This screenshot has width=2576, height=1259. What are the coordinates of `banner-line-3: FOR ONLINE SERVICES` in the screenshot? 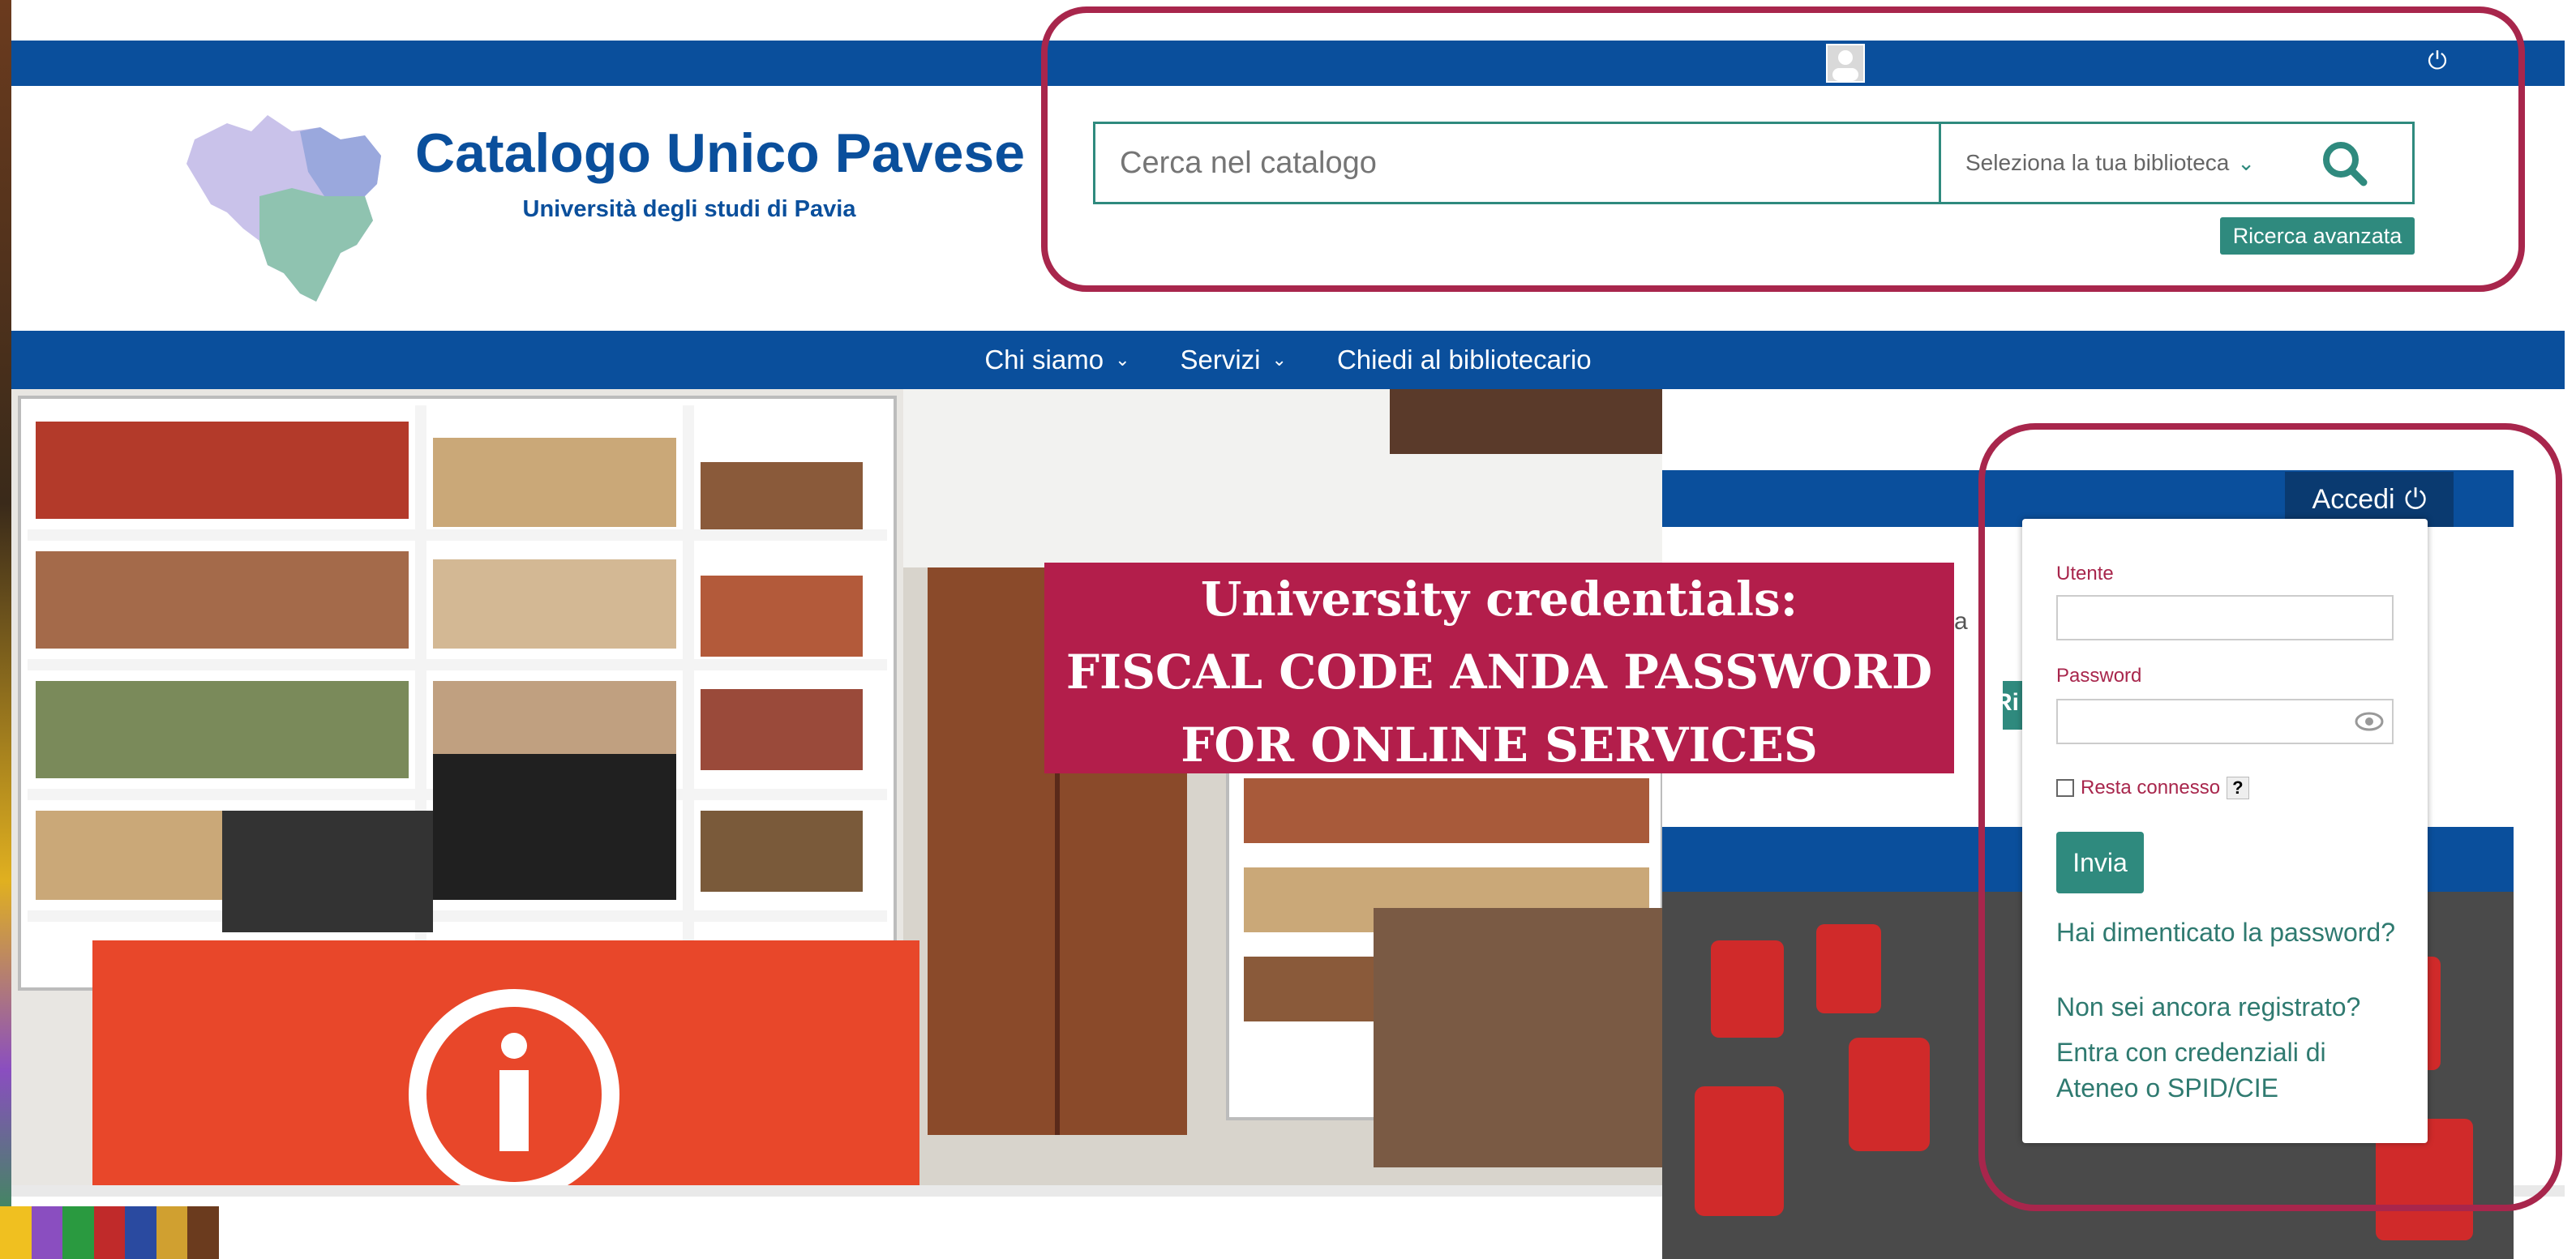 It's located at (1499, 745).